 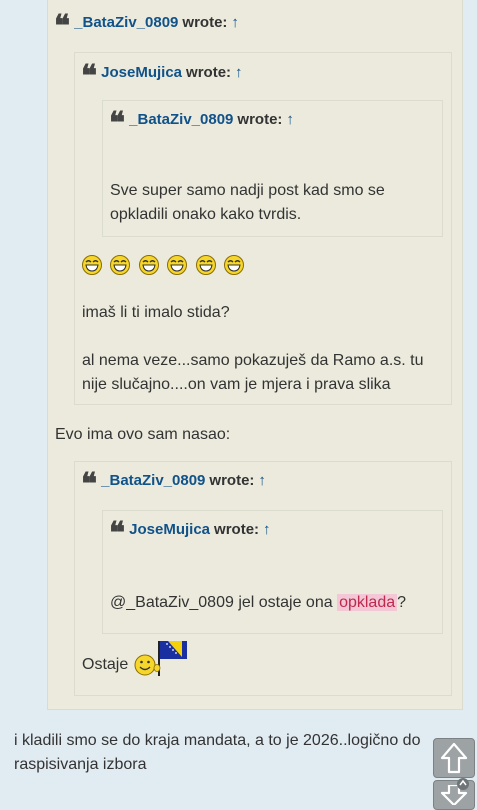 I want to click on quote-text: Evo ima ovo sam nasao:, so click(x=143, y=434).